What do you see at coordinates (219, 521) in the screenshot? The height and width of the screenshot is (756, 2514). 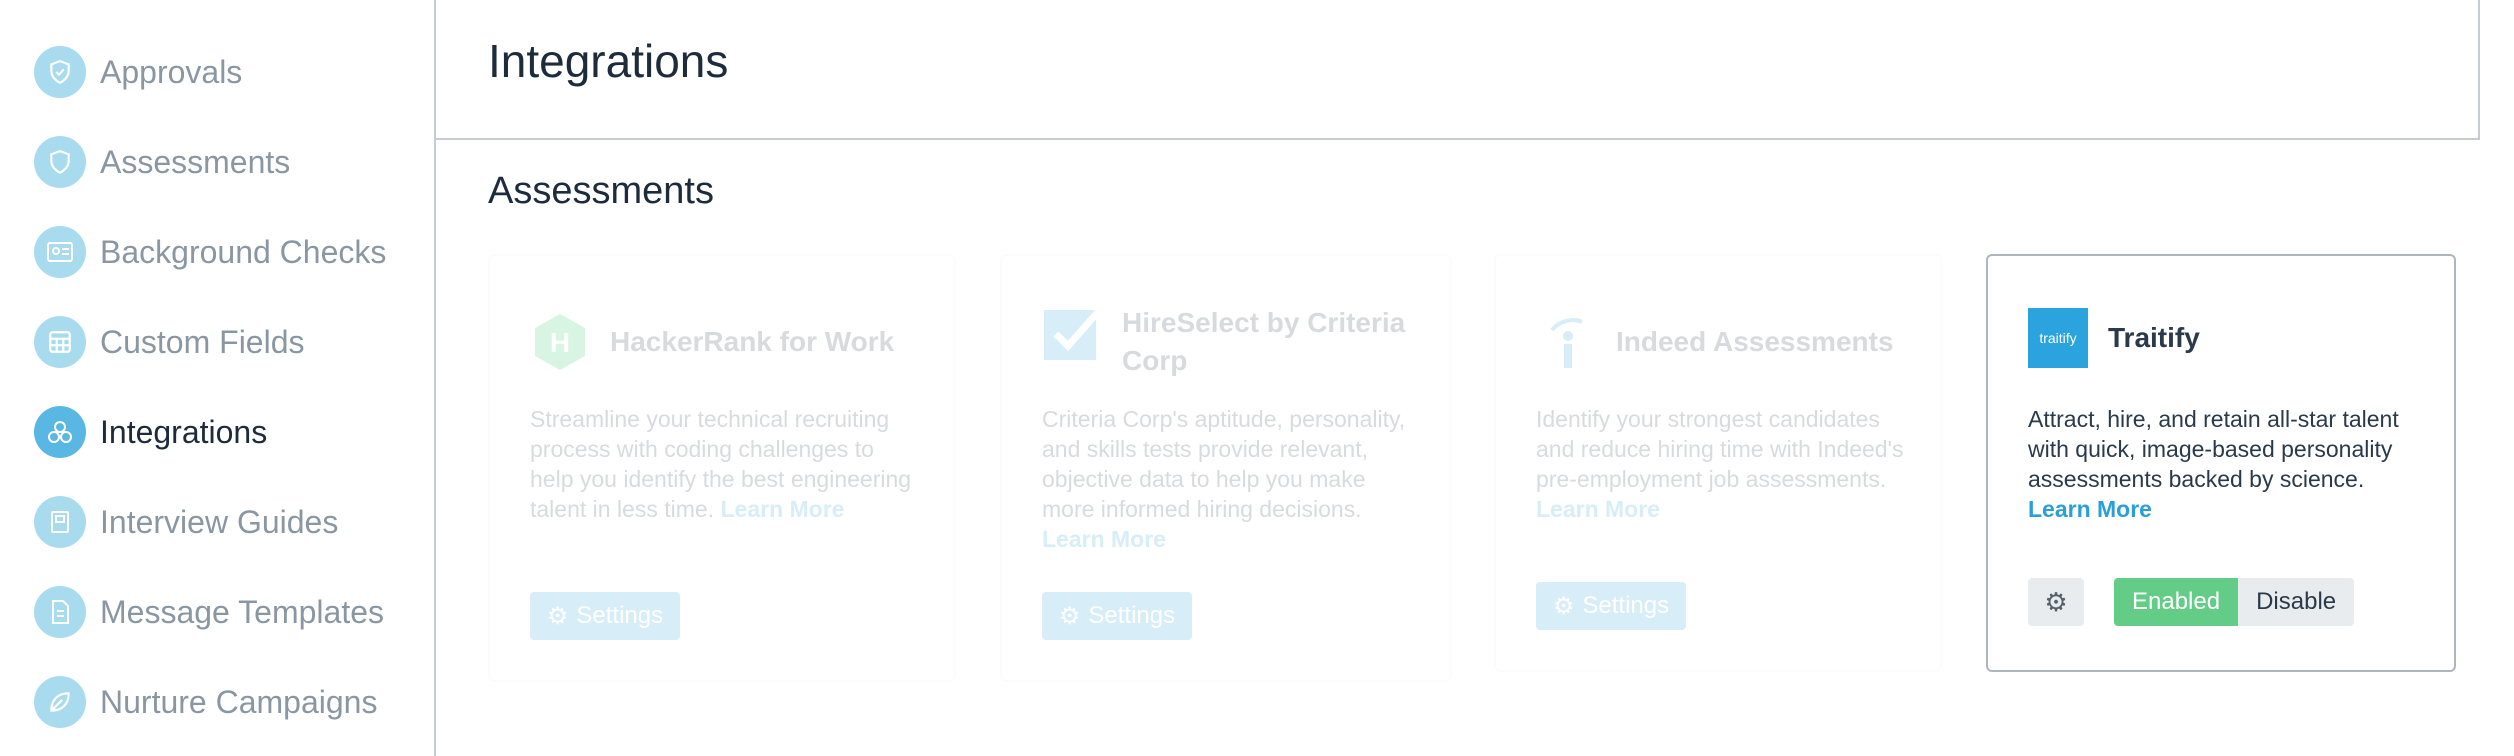 I see `sidebar-item-label: Interview Guides` at bounding box center [219, 521].